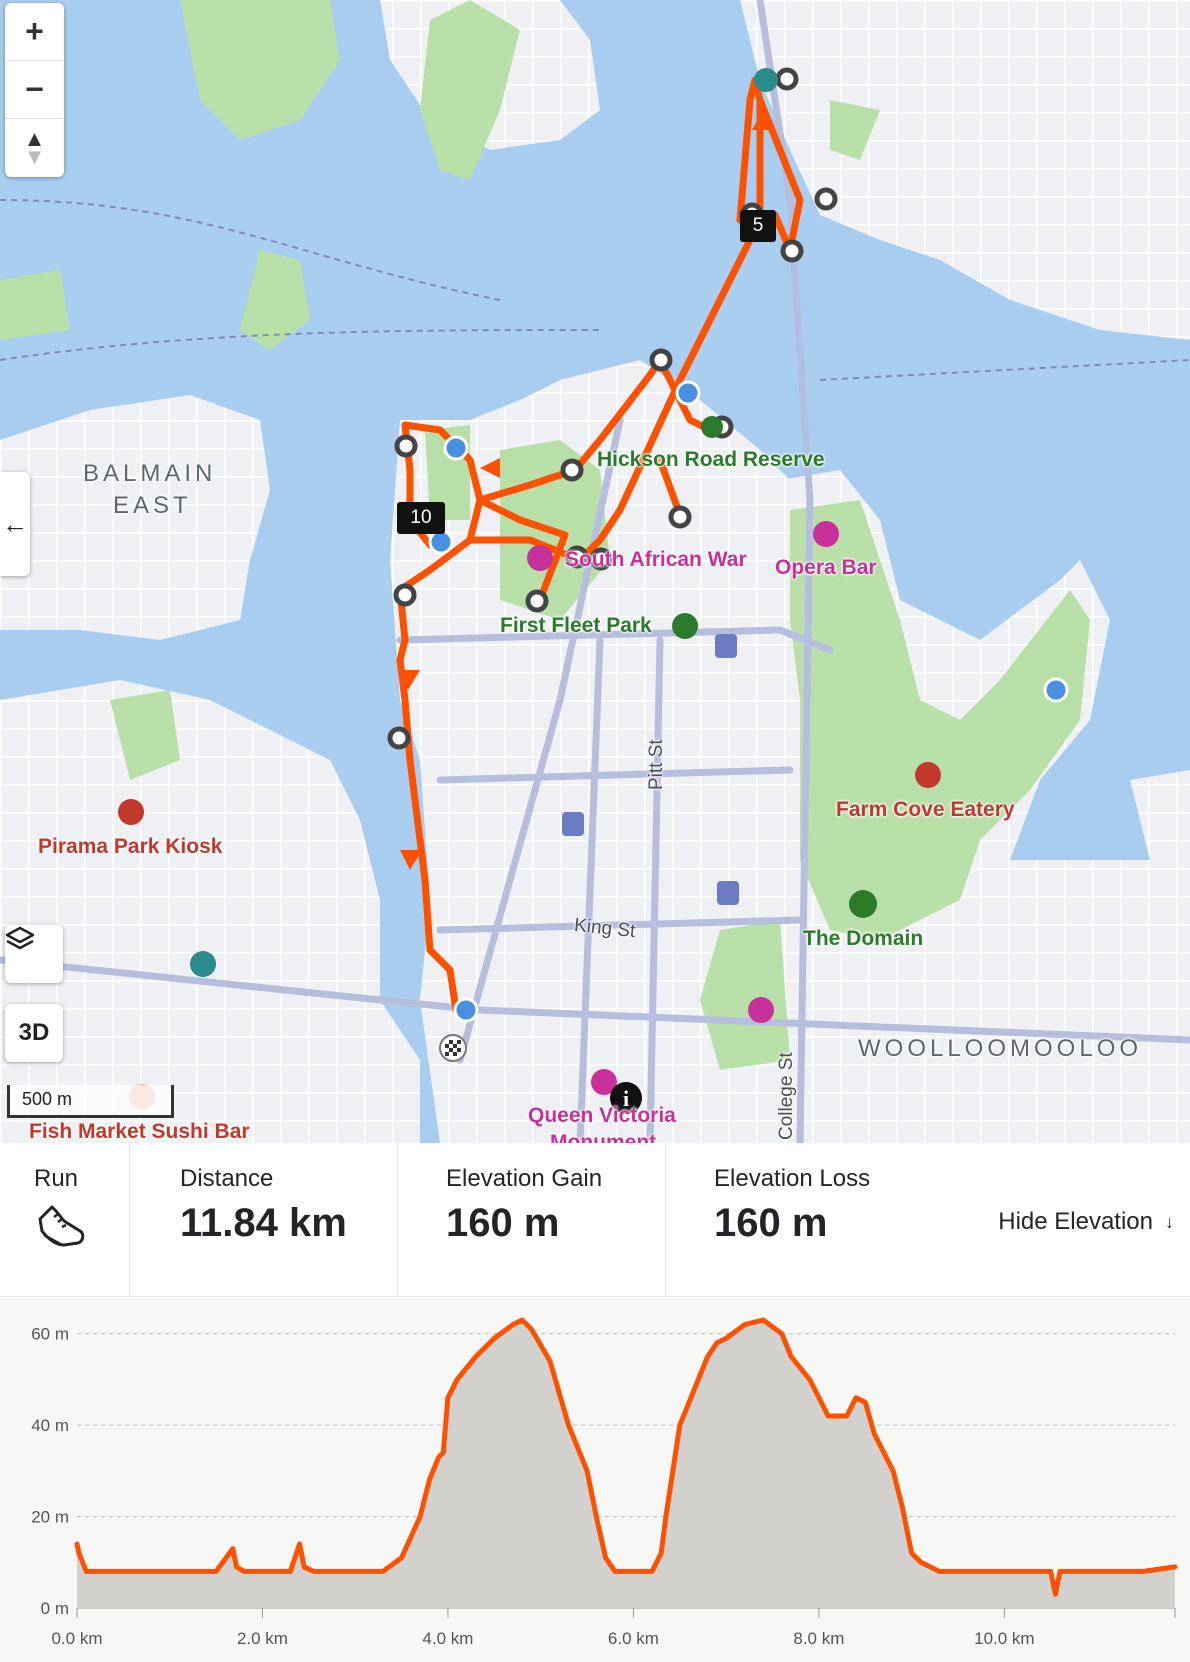  Describe the element at coordinates (227, 1178) in the screenshot. I see `distance-label: Distance` at that location.